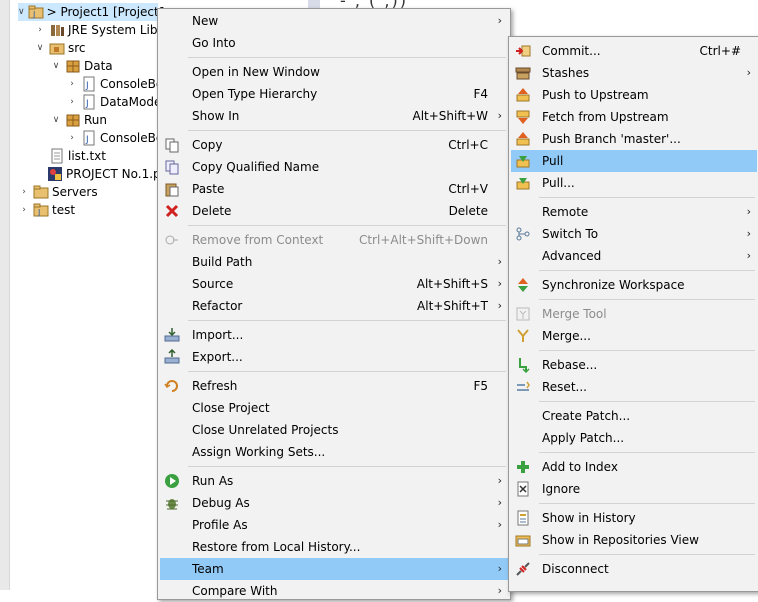  Describe the element at coordinates (77, 48) in the screenshot. I see `tree-item-label: src` at that location.